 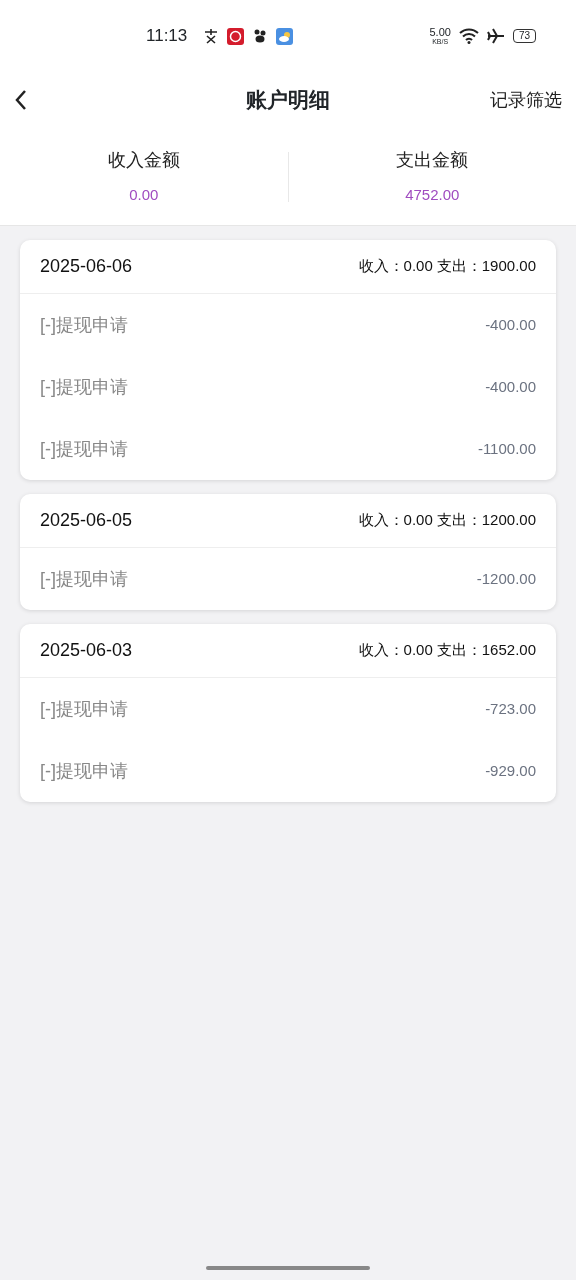 I want to click on day-expense: 支出：1200.00, so click(x=486, y=520).